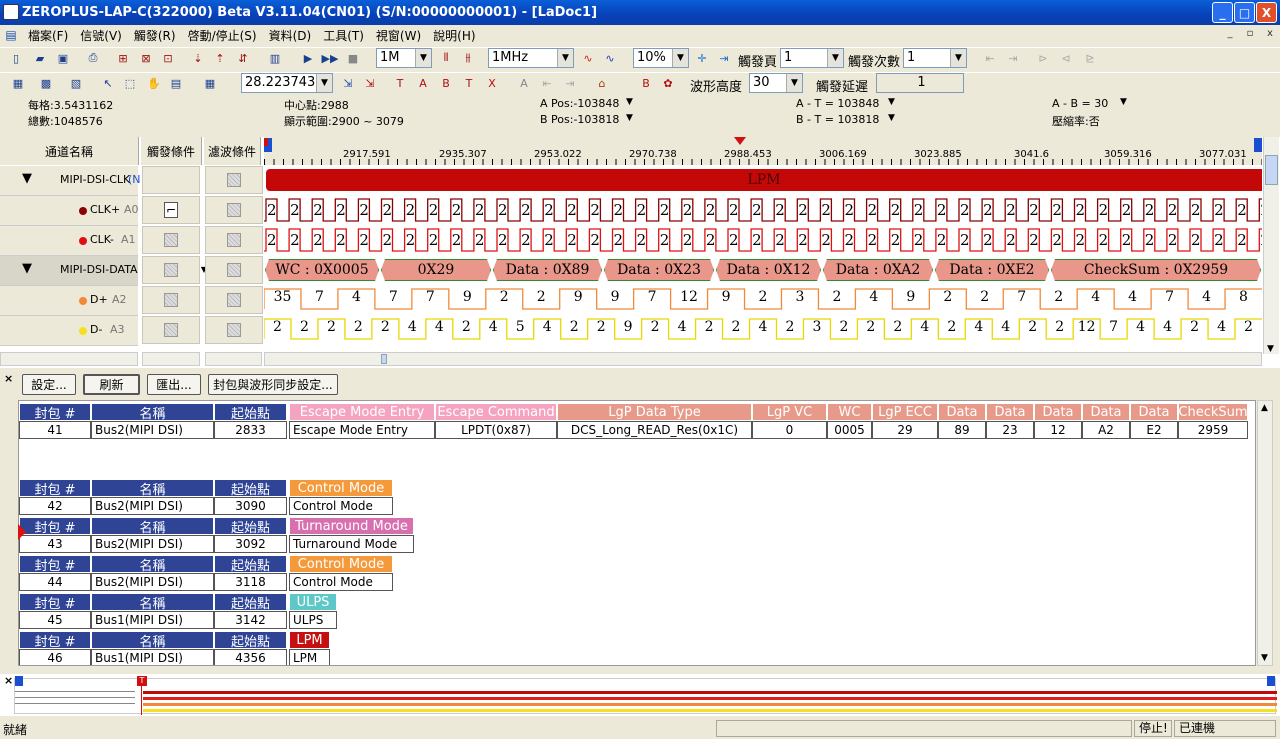 Image resolution: width=1280 pixels, height=739 pixels. I want to click on mdi-minimize-button: _, so click(1230, 34).